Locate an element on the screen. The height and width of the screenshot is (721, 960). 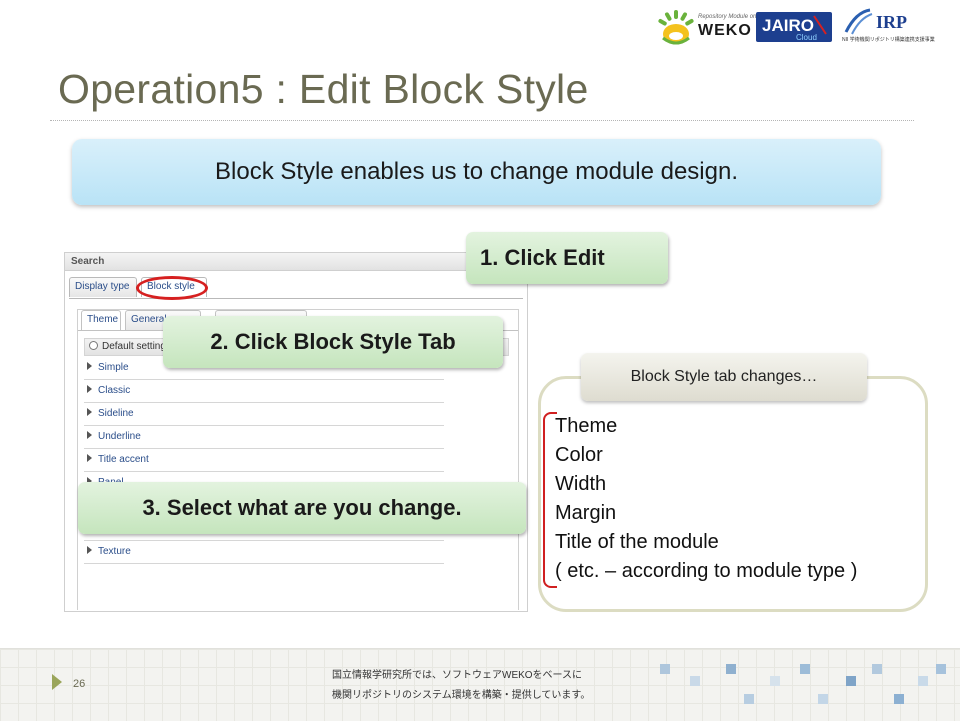
irp-logo-text: IRP is located at coordinates (891, 22).